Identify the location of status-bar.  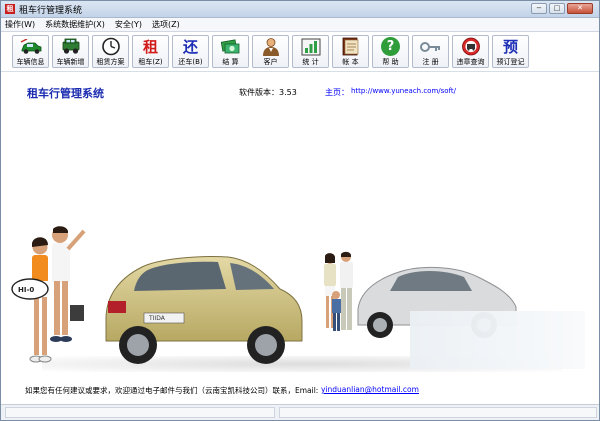
(300, 412).